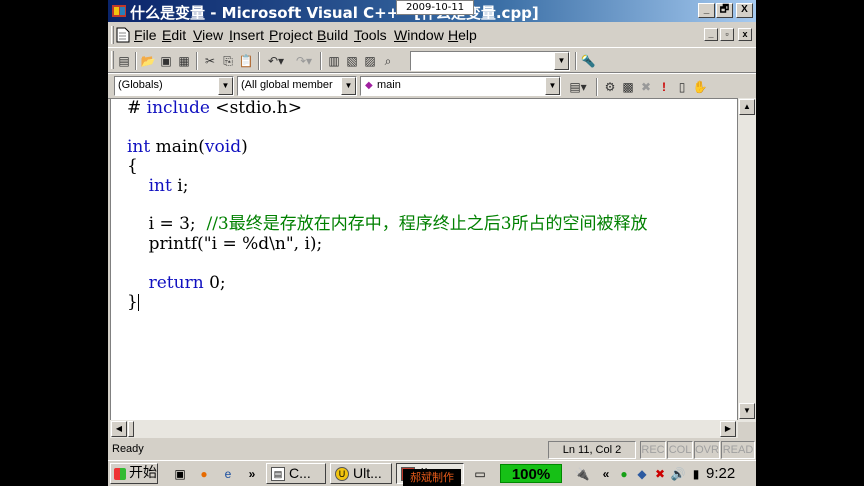 The height and width of the screenshot is (486, 864). What do you see at coordinates (747, 107) in the screenshot?
I see `scroll-up-icon: ▲` at bounding box center [747, 107].